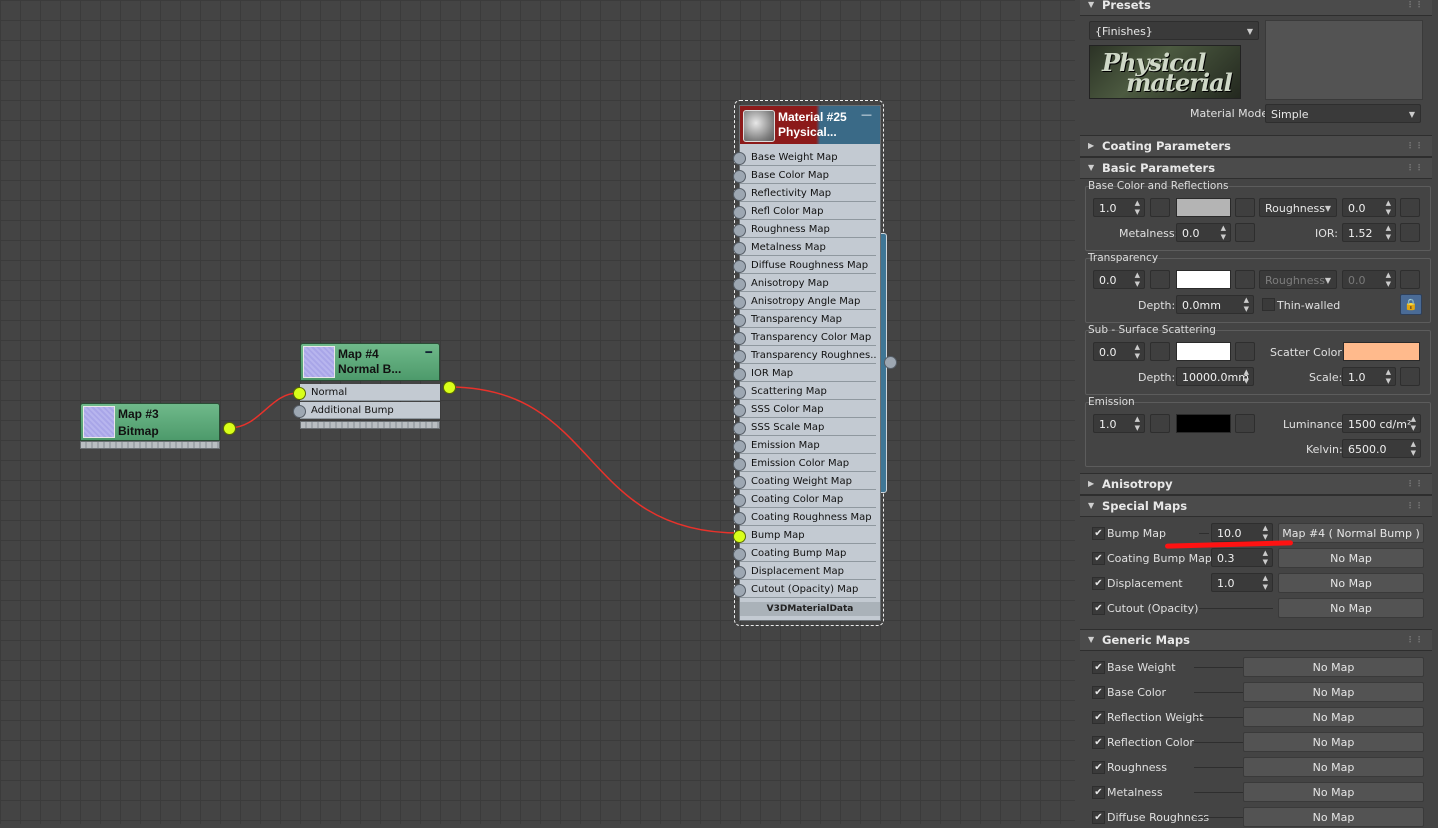 This screenshot has height=828, width=1438. I want to click on material-slot-row: Anisotropy Map, so click(808, 283).